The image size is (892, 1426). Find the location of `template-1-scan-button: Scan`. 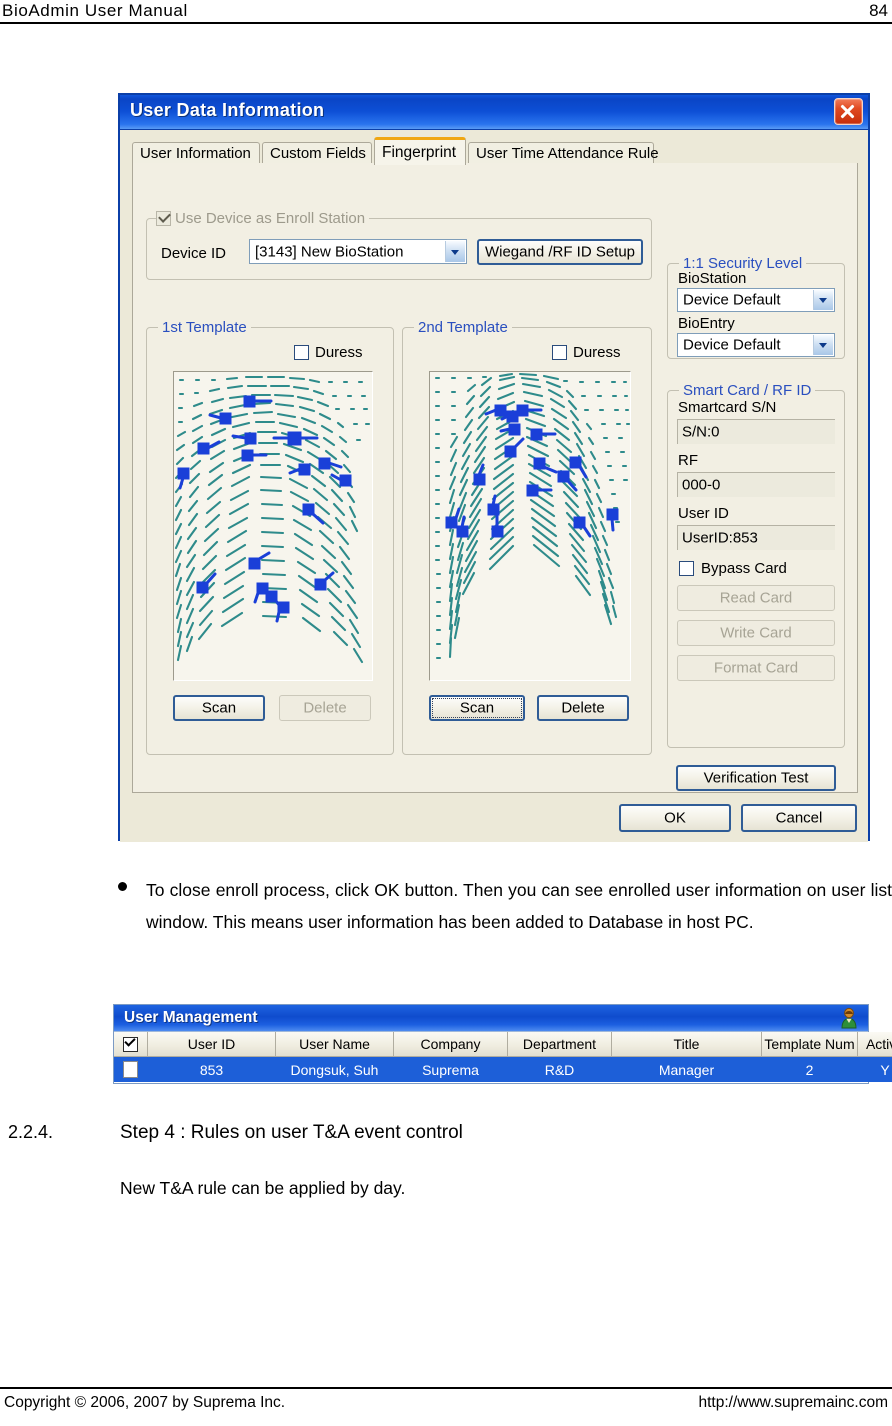

template-1-scan-button: Scan is located at coordinates (219, 708).